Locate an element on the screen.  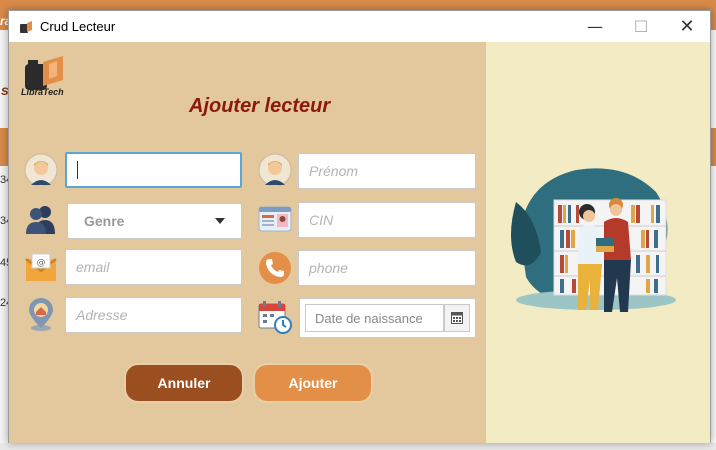
email-input: email is located at coordinates (153, 267).